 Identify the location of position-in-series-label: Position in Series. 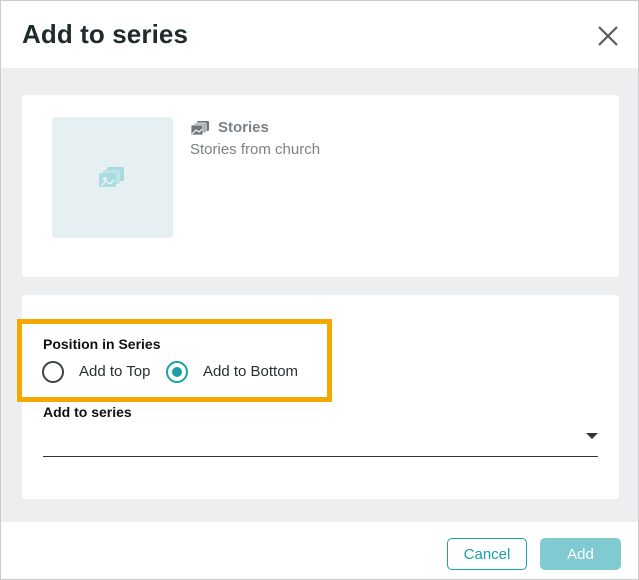
(102, 344).